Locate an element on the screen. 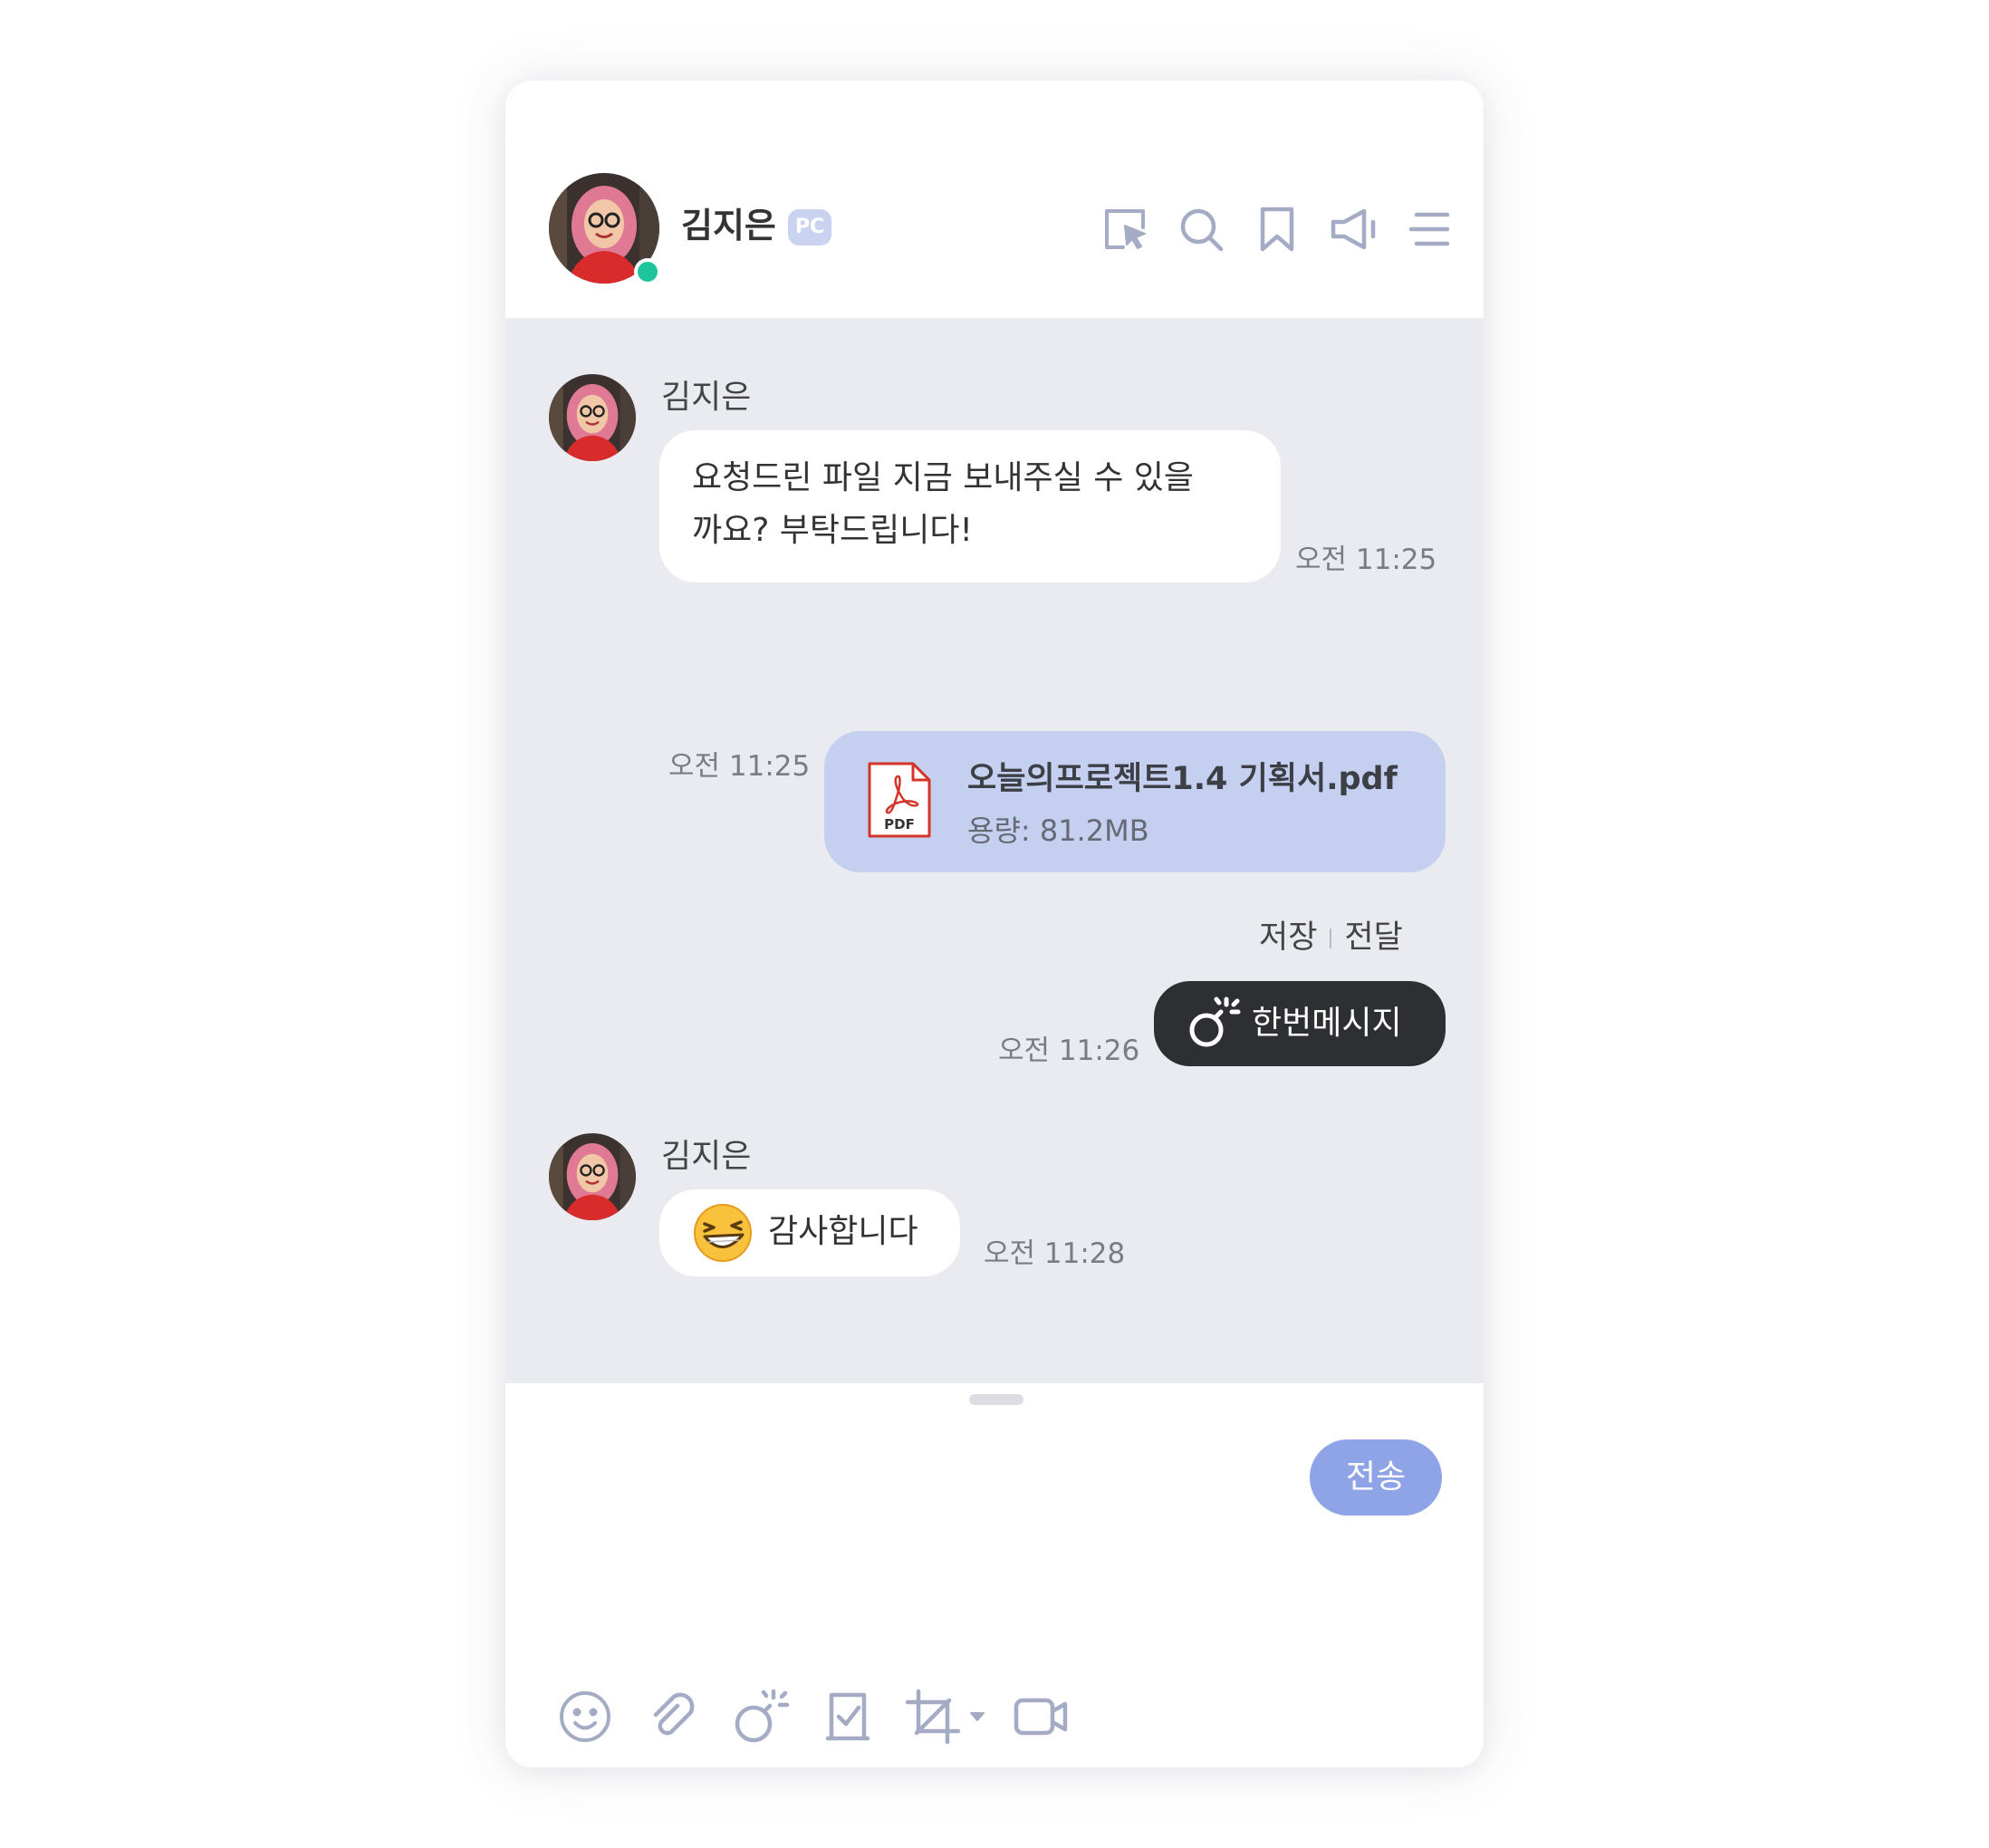 The height and width of the screenshot is (1848, 1989). pdf-file-icon: PDF is located at coordinates (899, 800).